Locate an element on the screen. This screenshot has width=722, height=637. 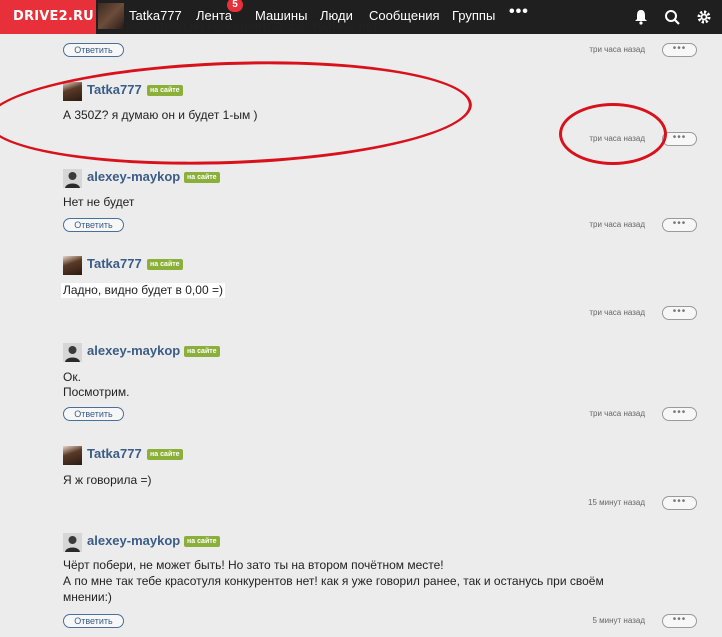
site-logo: DRIVE2.RU is located at coordinates (48, 17).